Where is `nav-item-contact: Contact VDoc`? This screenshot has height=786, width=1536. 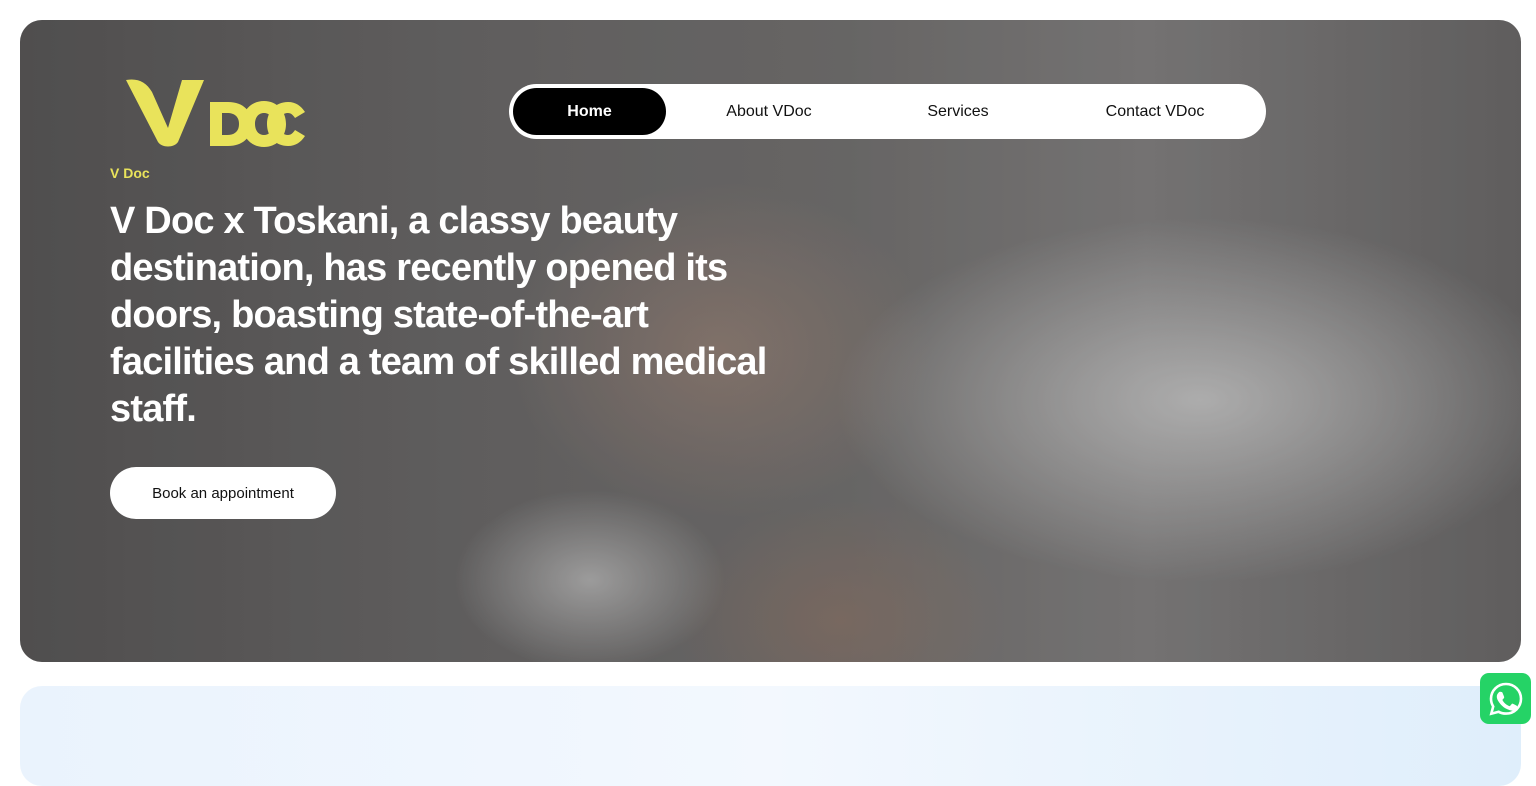
nav-item-contact: Contact VDoc is located at coordinates (1155, 111).